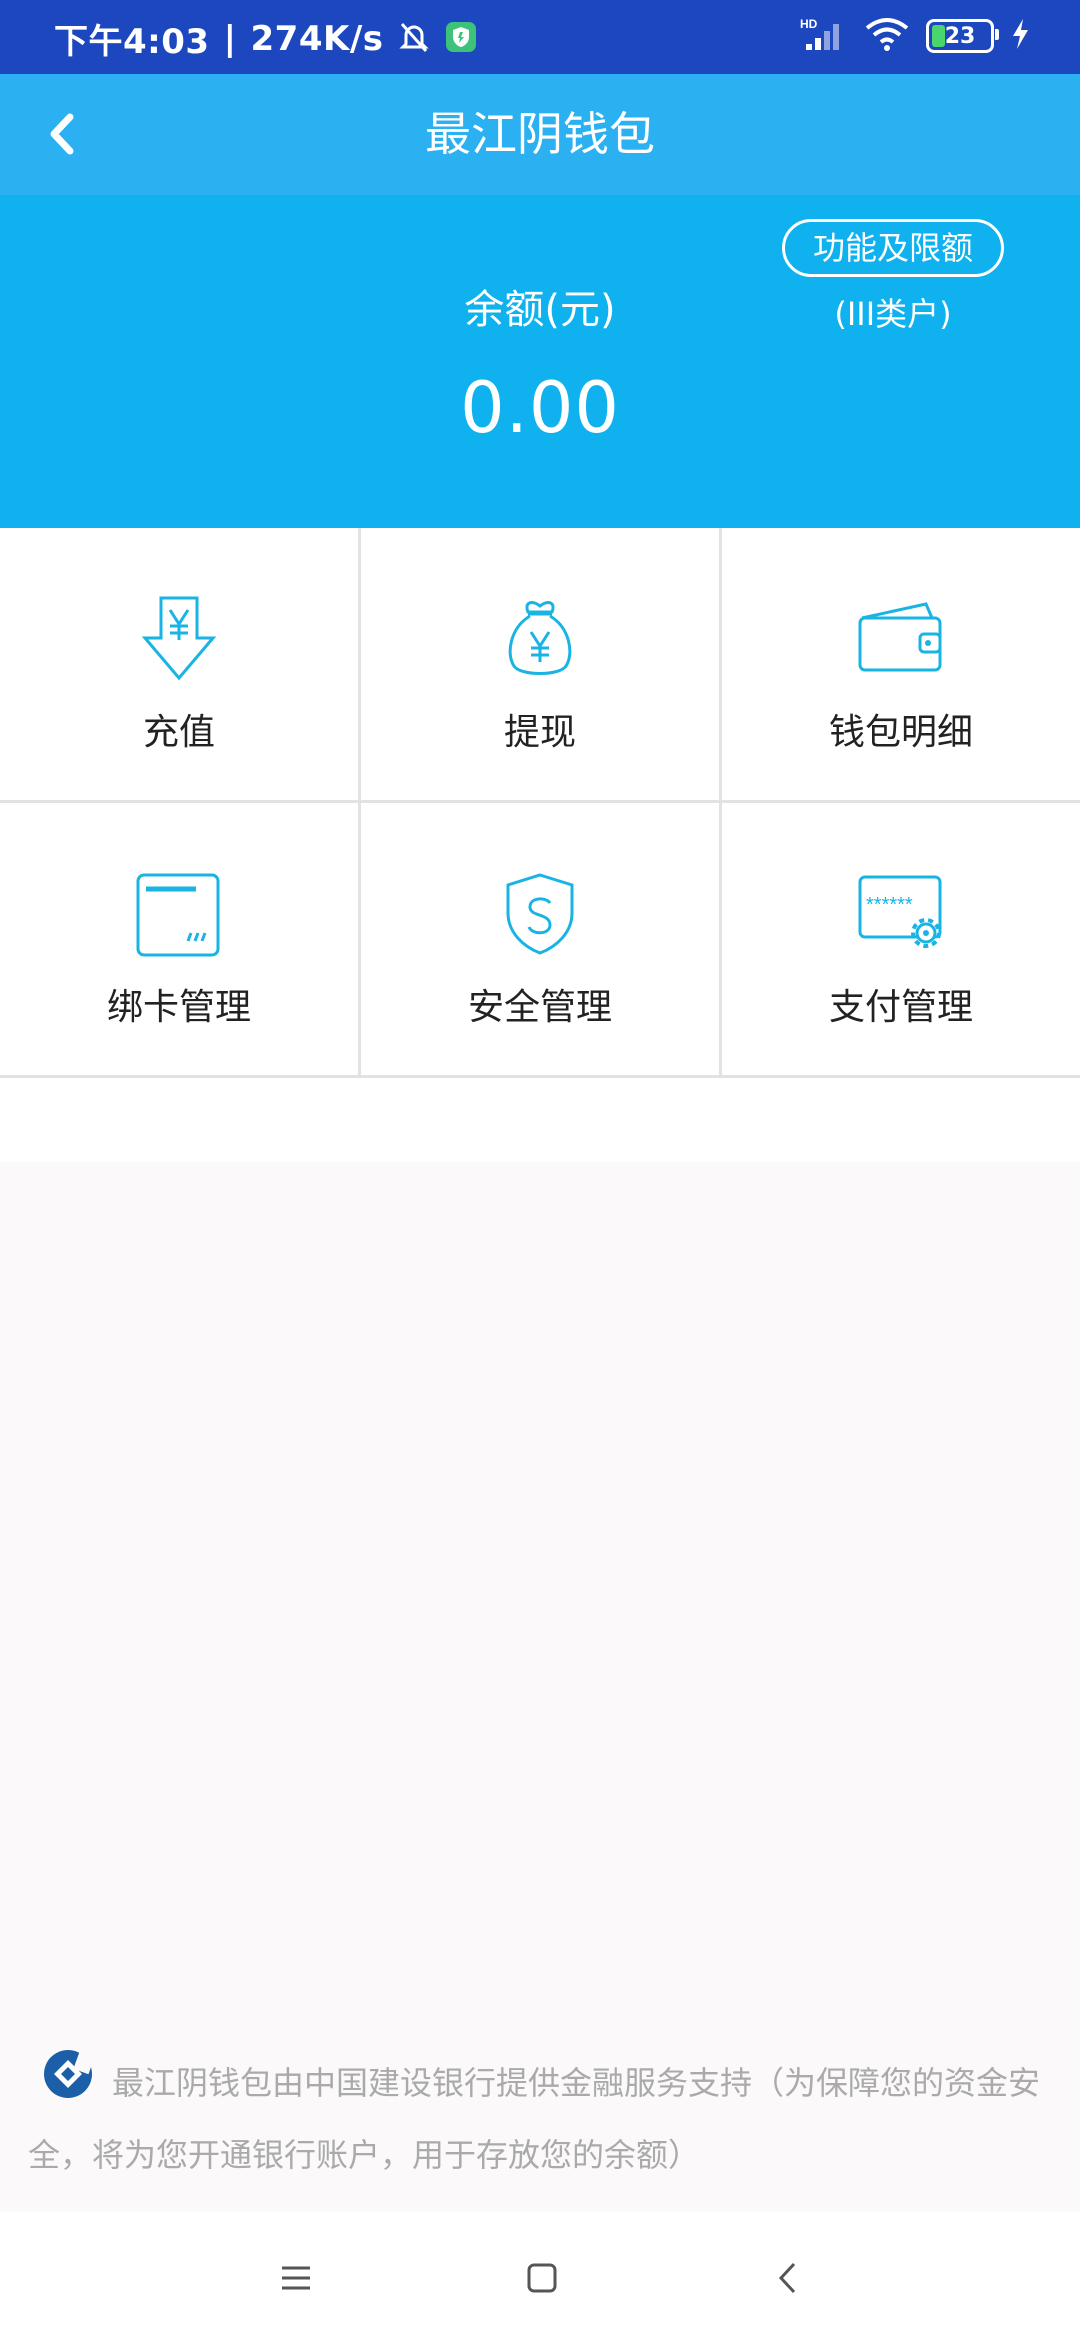  What do you see at coordinates (179, 639) in the screenshot?
I see `recharge-icon` at bounding box center [179, 639].